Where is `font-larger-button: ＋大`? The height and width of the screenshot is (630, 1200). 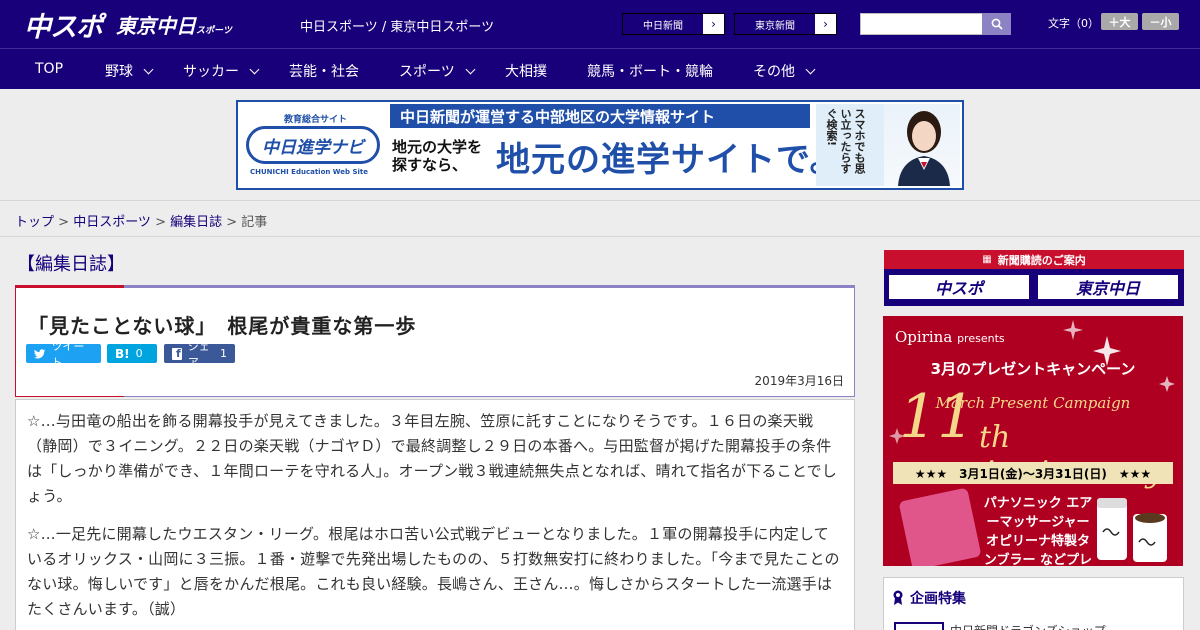
font-larger-button: ＋大 is located at coordinates (1119, 21).